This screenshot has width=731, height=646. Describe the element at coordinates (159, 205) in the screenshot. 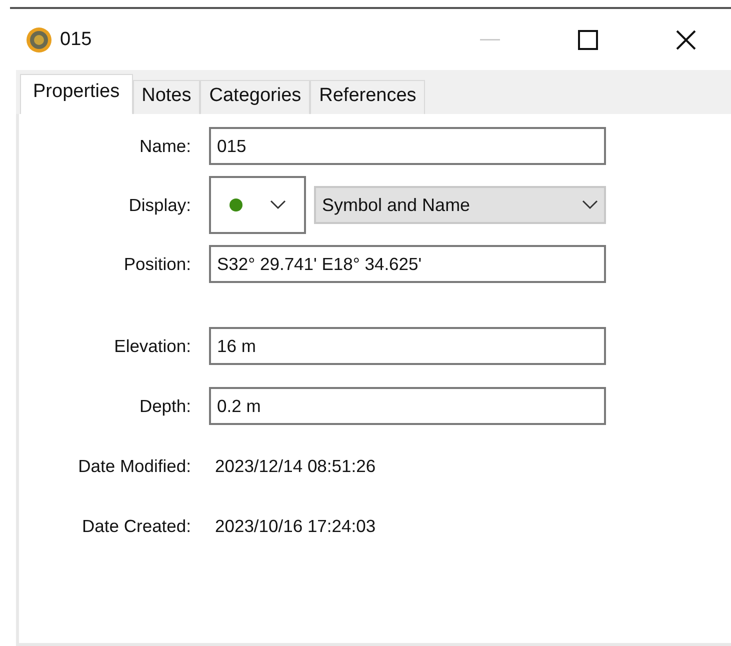

I see `field-label: Display:` at that location.